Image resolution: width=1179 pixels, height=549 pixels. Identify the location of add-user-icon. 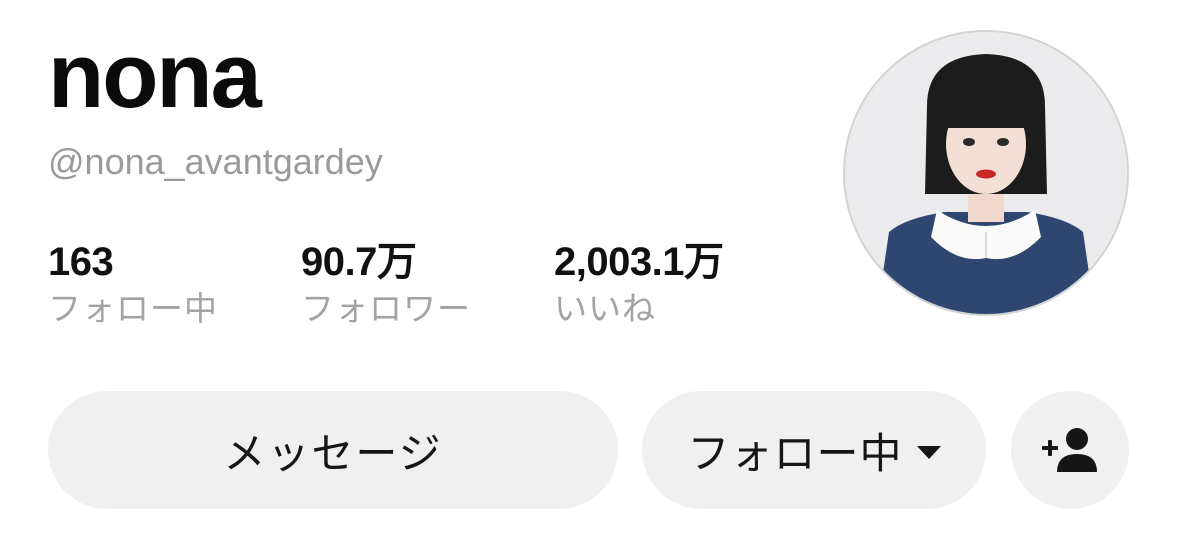
(1069, 450).